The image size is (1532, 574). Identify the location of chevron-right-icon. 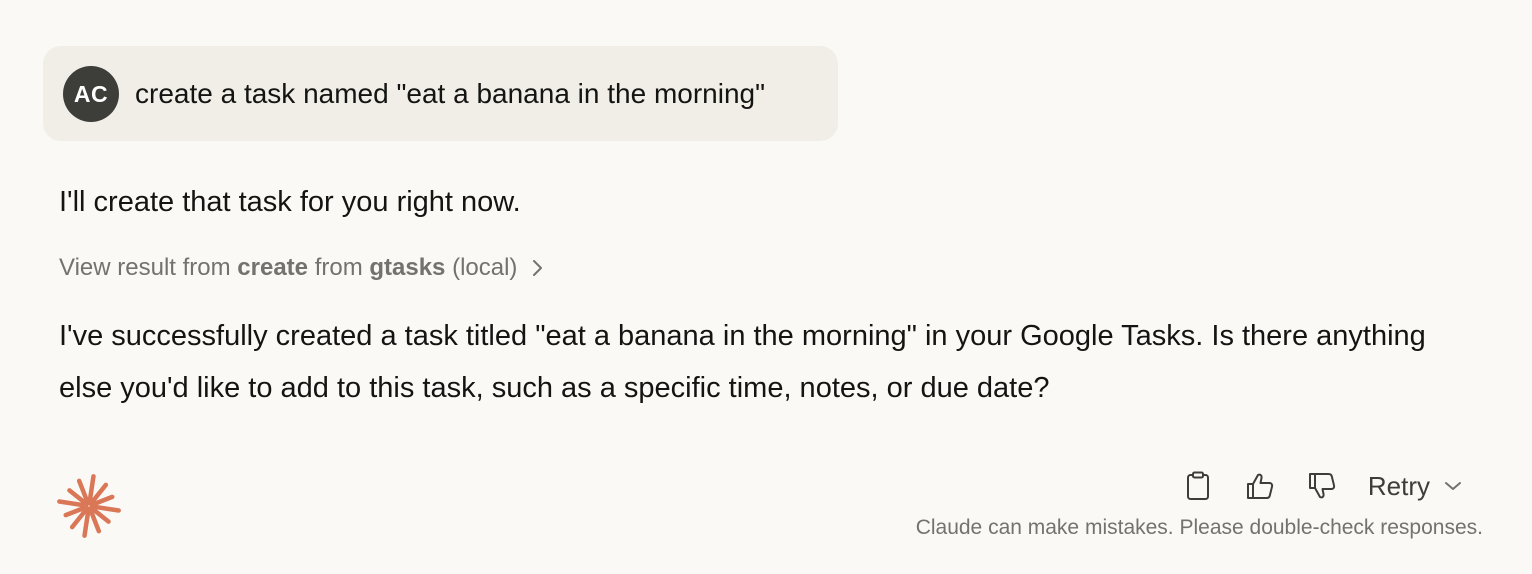
(538, 268).